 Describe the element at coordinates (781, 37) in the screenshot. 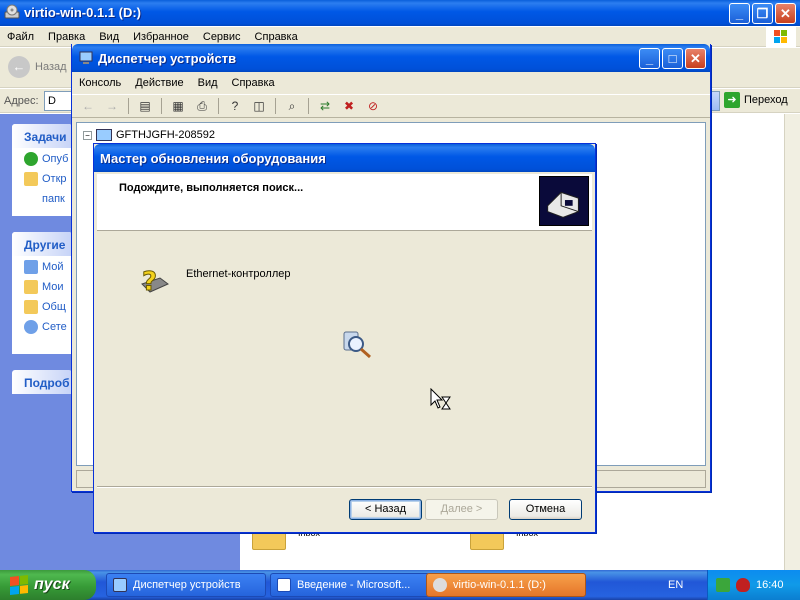

I see `windows-logo-icon` at that location.